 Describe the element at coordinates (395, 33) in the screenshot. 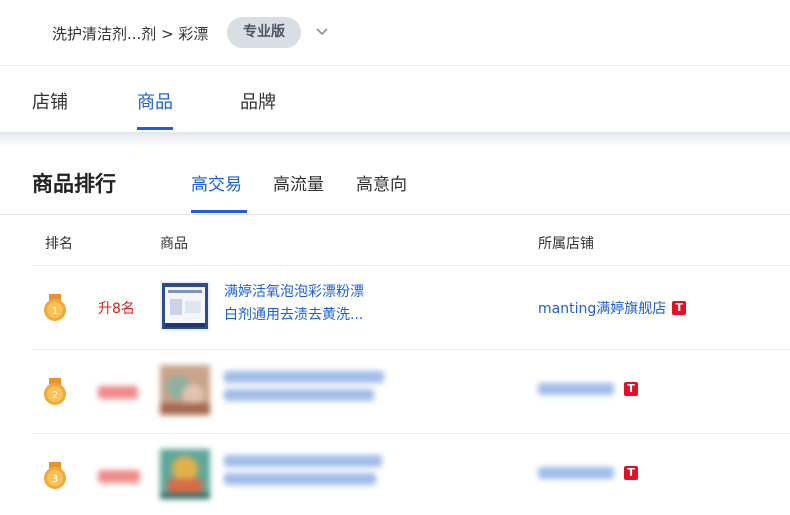

I see `breadcrumb-bar: 洗护清洁剂...剂 > 彩漂 专业版` at that location.